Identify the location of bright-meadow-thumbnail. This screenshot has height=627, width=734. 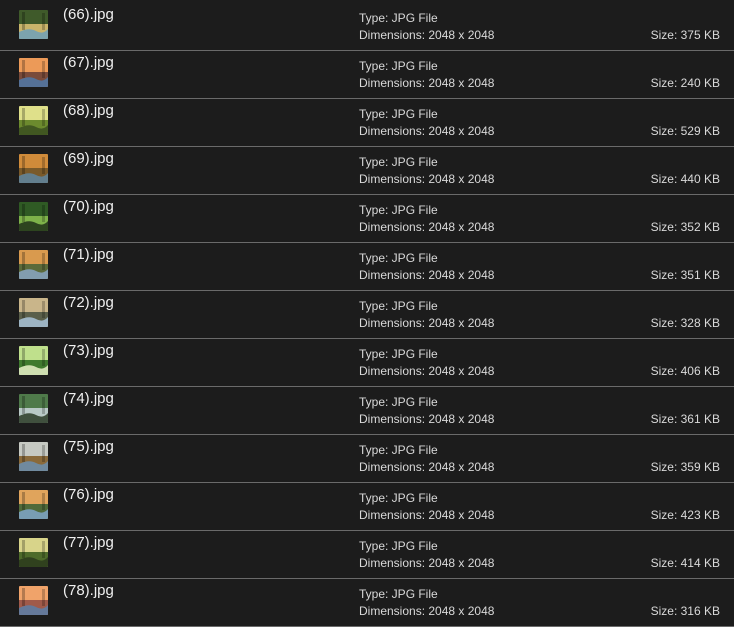
(33, 360).